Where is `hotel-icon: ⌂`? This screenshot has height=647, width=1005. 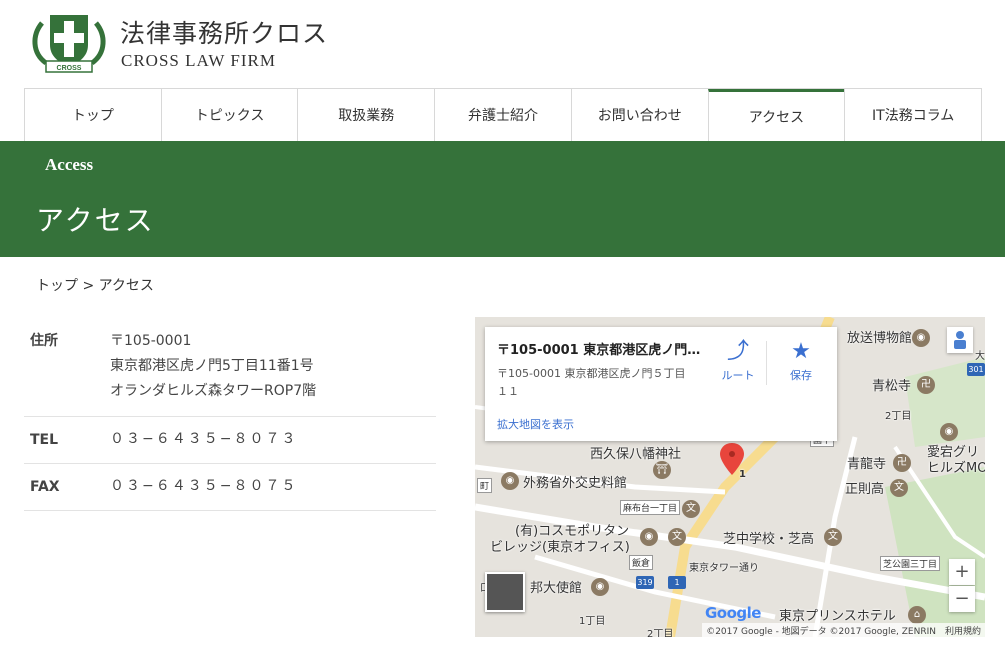 hotel-icon: ⌂ is located at coordinates (917, 615).